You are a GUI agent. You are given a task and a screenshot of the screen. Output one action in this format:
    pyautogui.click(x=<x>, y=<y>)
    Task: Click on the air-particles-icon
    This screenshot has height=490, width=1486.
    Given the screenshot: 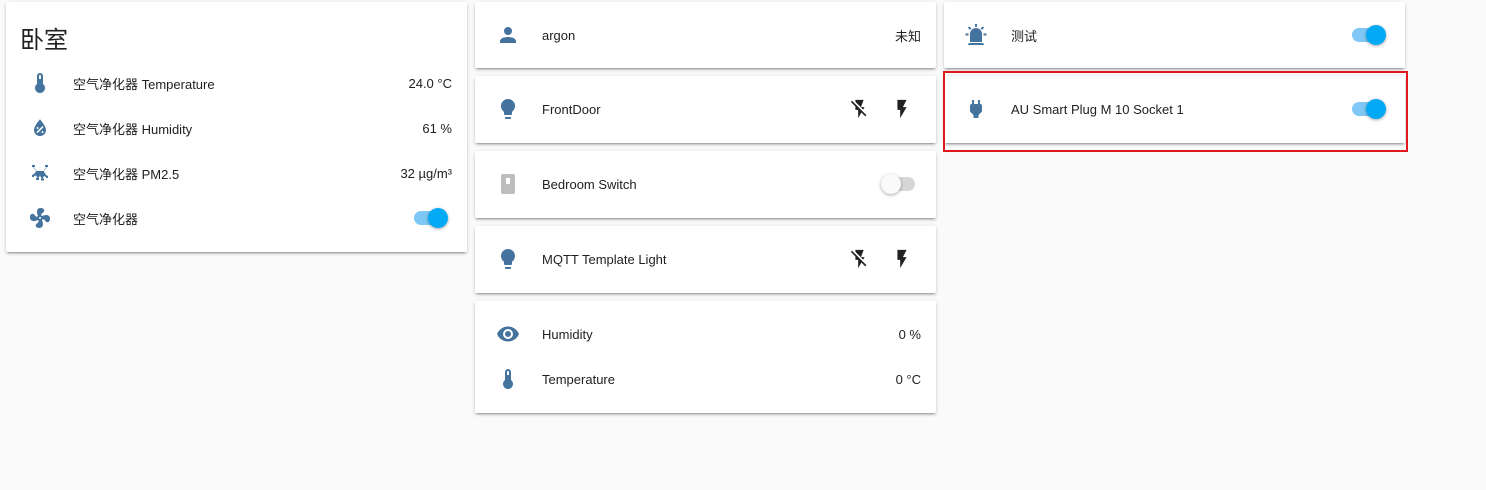 What is the action you would take?
    pyautogui.click(x=40, y=173)
    